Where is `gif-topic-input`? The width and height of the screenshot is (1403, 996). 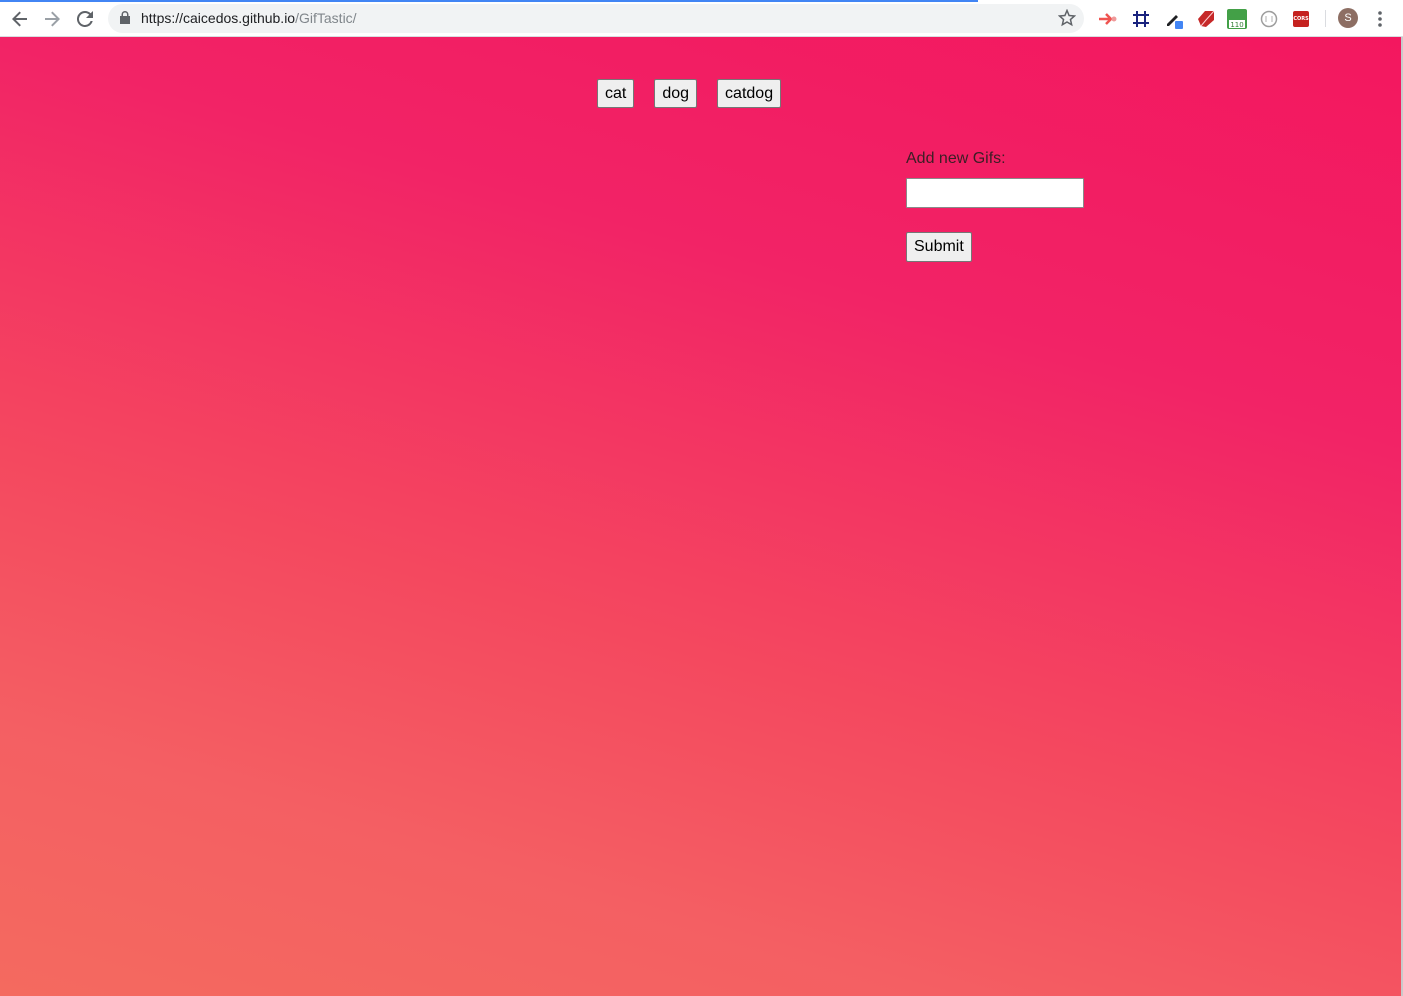 gif-topic-input is located at coordinates (995, 193).